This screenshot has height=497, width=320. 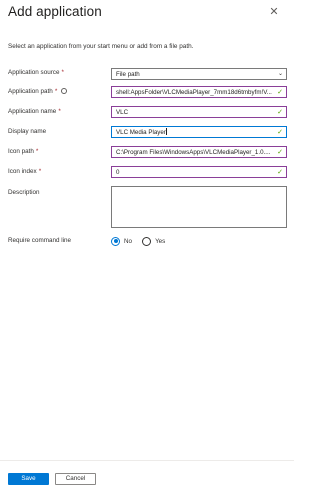 What do you see at coordinates (199, 132) in the screenshot?
I see `display-name-input: VLC Media Player ✓` at bounding box center [199, 132].